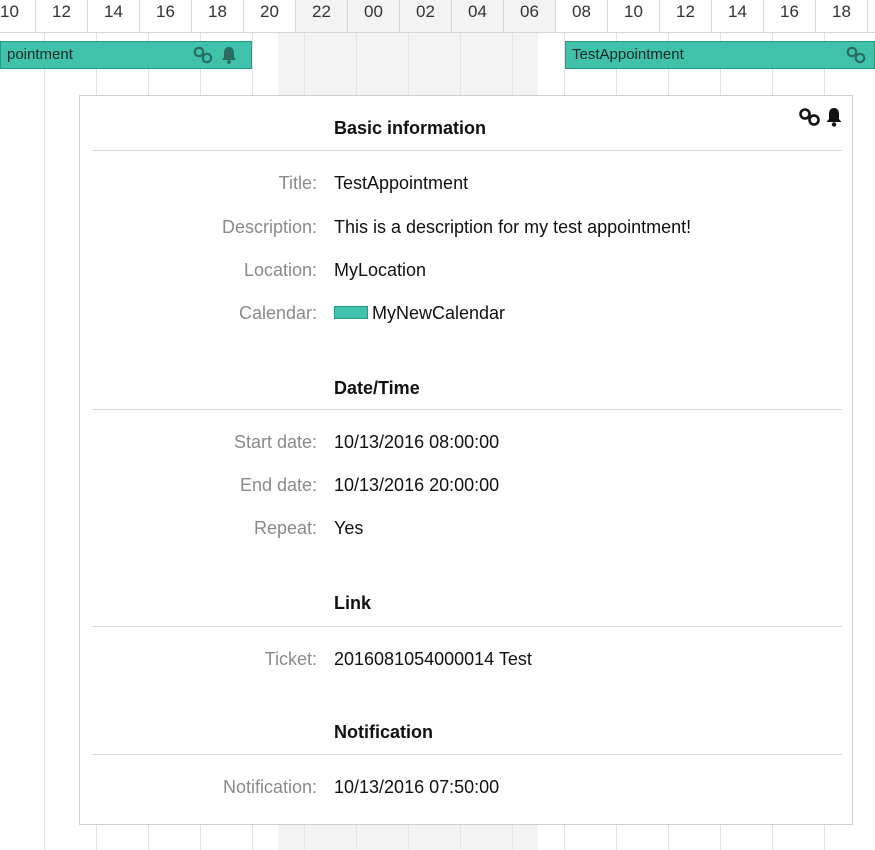 This screenshot has height=850, width=875. Describe the element at coordinates (380, 270) in the screenshot. I see `field-value: MyLocation` at that location.